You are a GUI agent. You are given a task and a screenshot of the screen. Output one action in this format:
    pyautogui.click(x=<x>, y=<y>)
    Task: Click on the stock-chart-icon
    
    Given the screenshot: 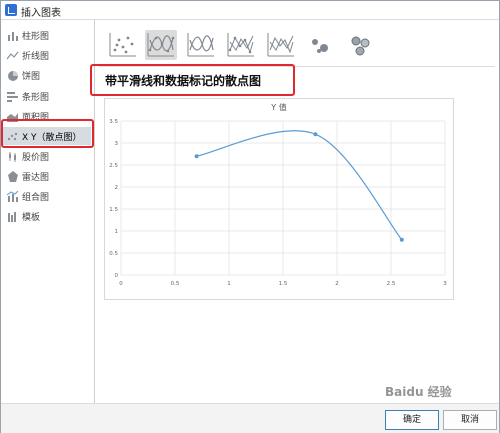 What is the action you would take?
    pyautogui.click(x=12, y=156)
    